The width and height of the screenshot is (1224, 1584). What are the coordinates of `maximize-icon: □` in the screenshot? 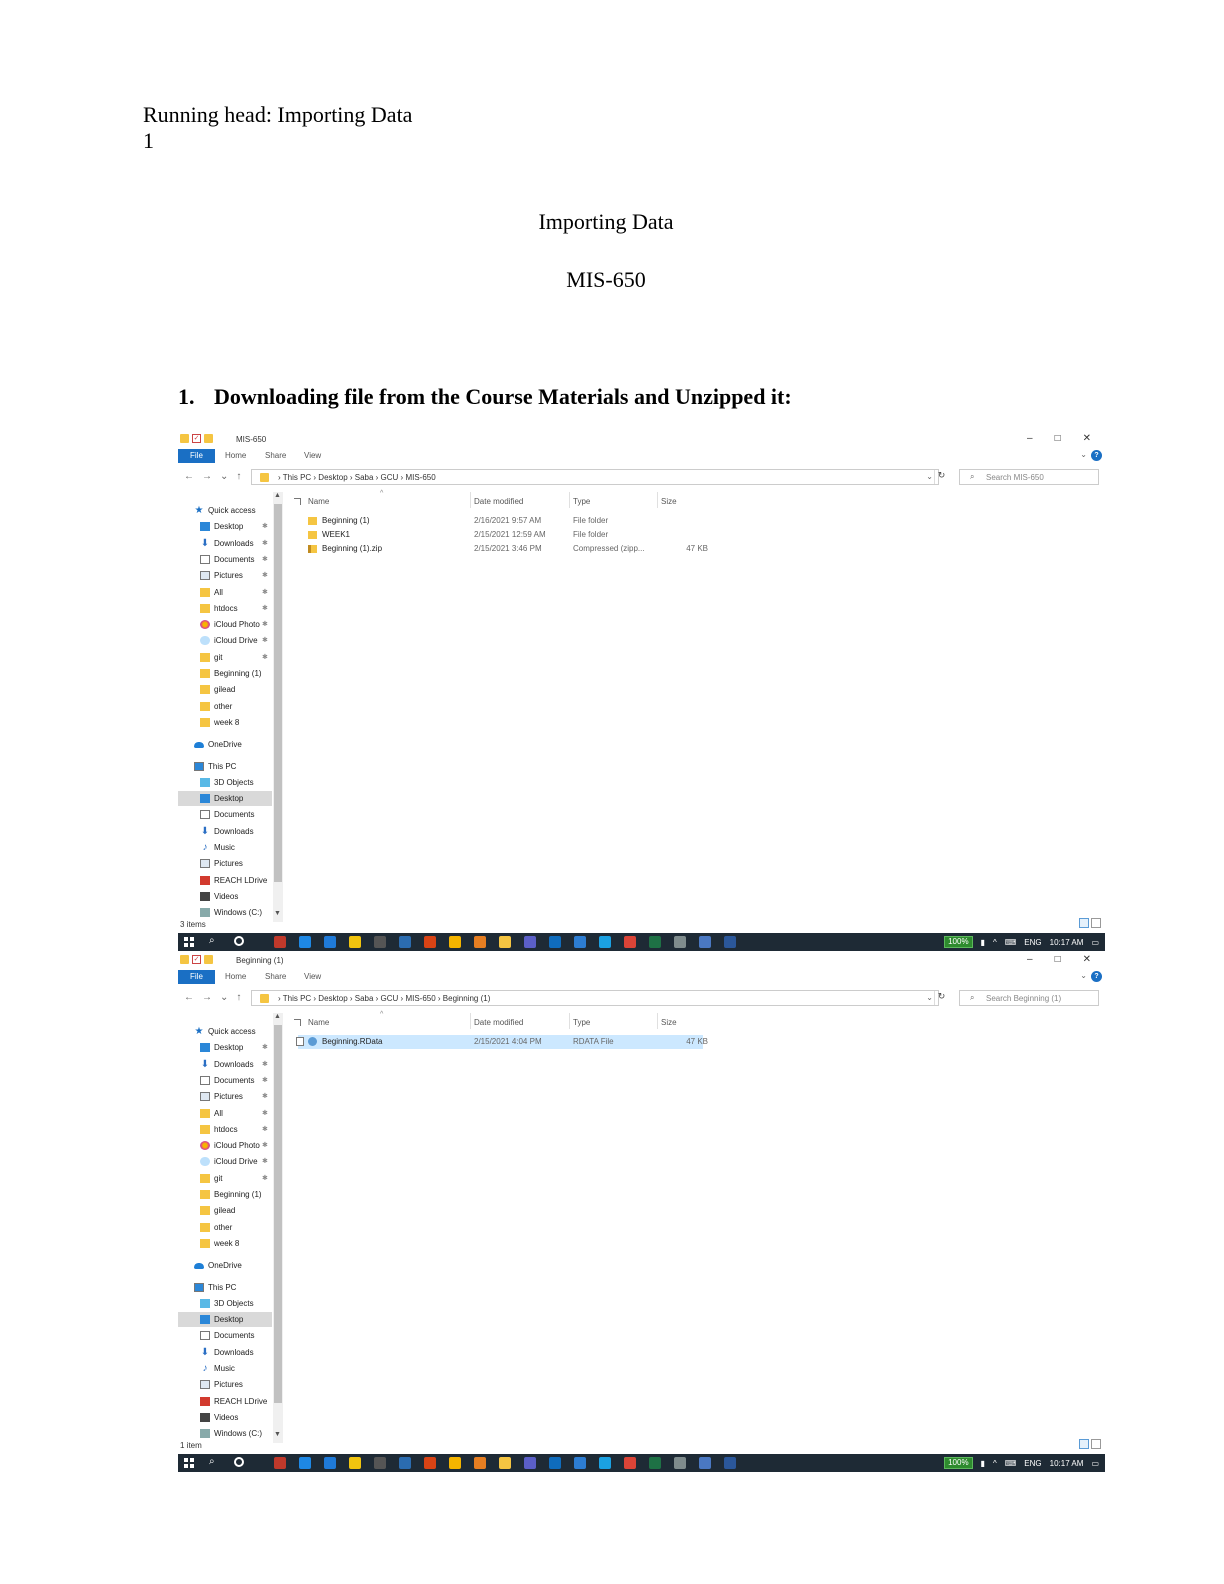 It's located at (1058, 438).